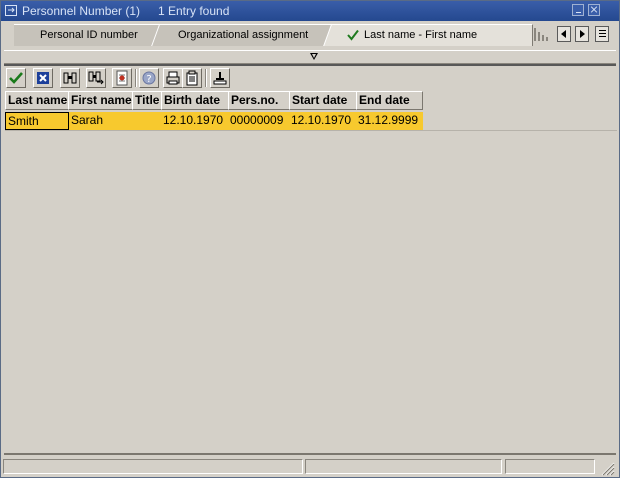  I want to click on sort-button, so click(220, 78).